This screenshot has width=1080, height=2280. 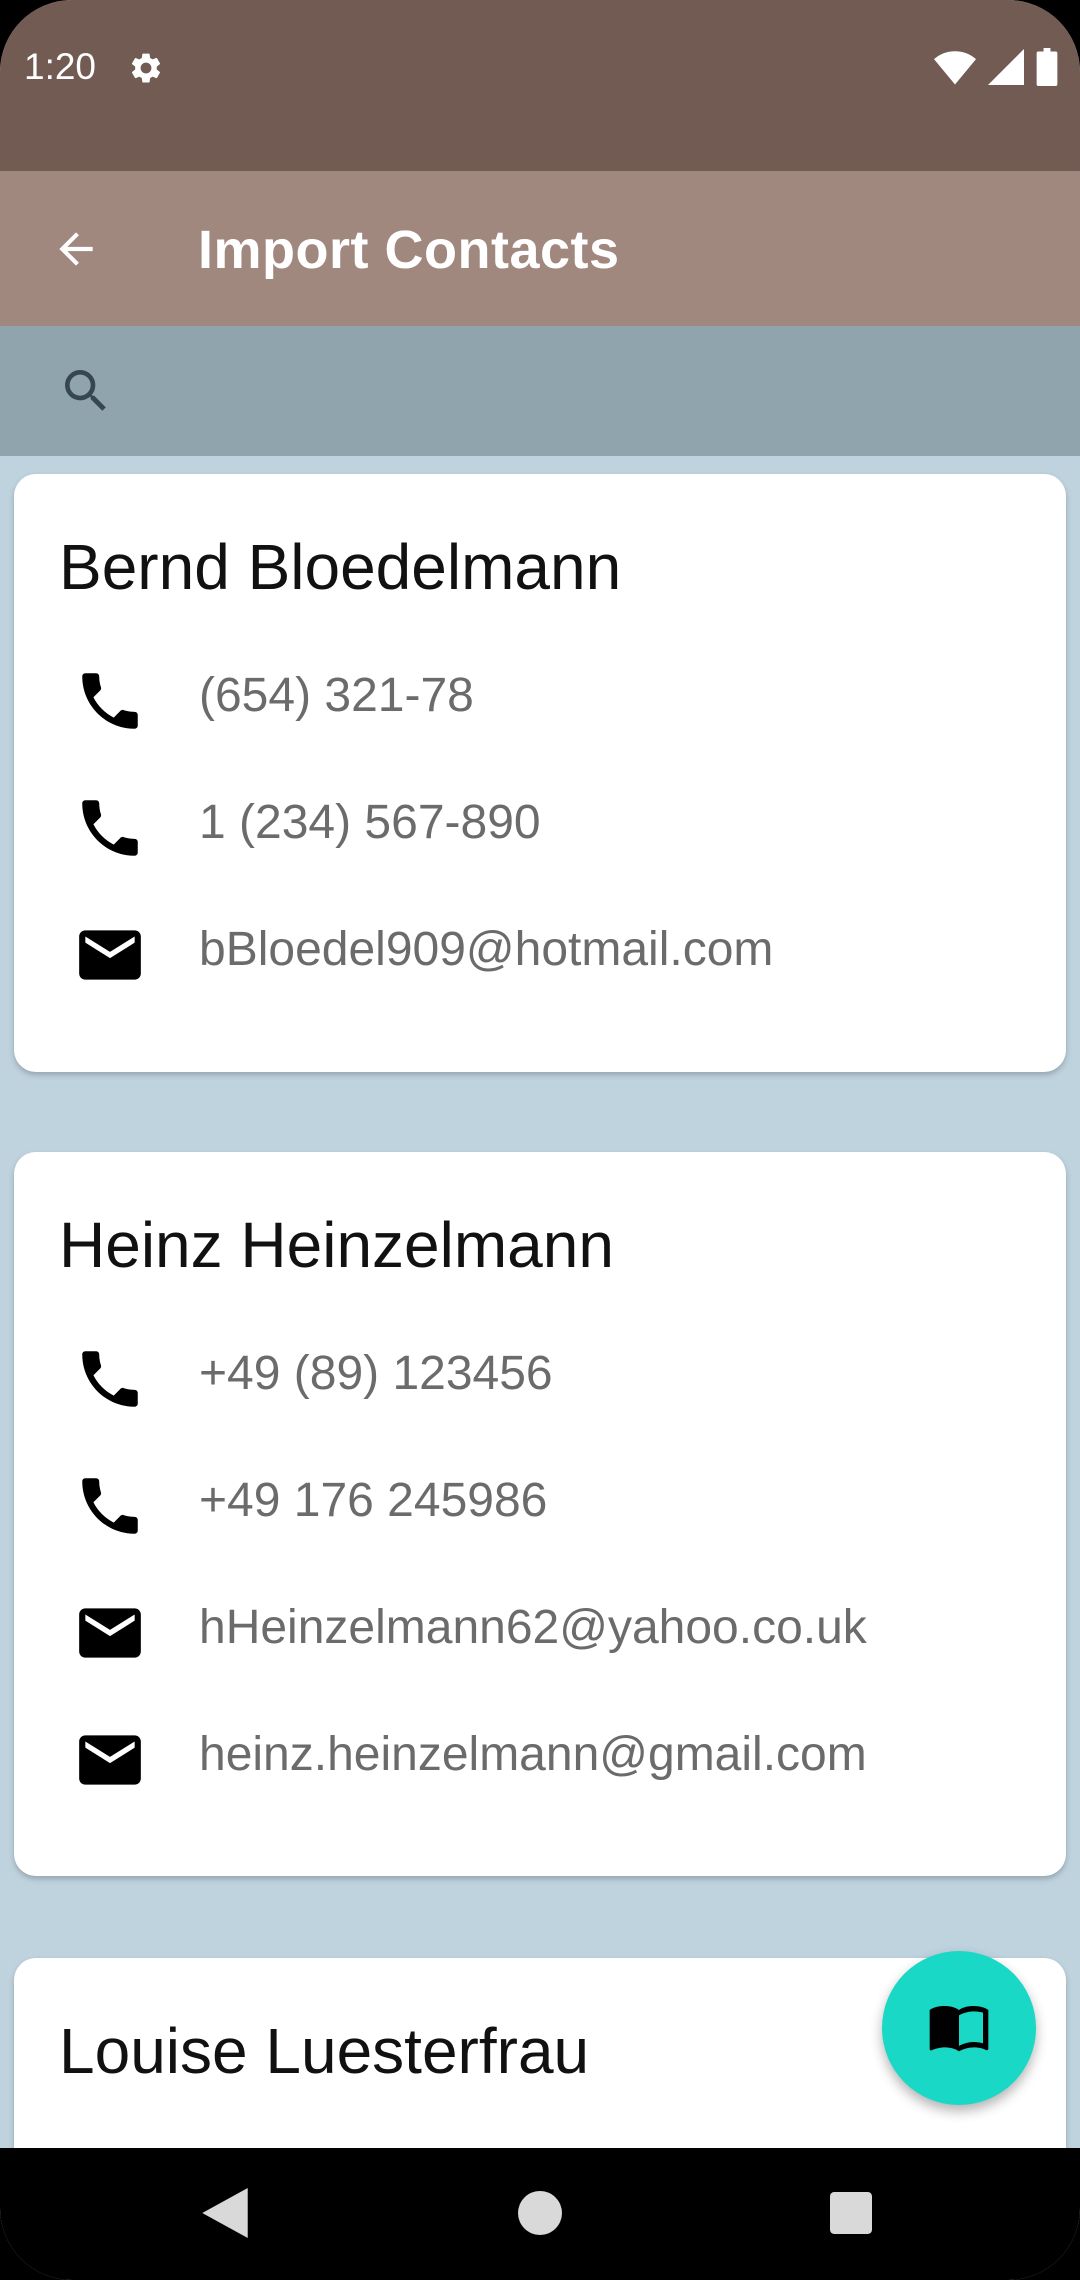 What do you see at coordinates (1006, 69) in the screenshot?
I see `signal-icon` at bounding box center [1006, 69].